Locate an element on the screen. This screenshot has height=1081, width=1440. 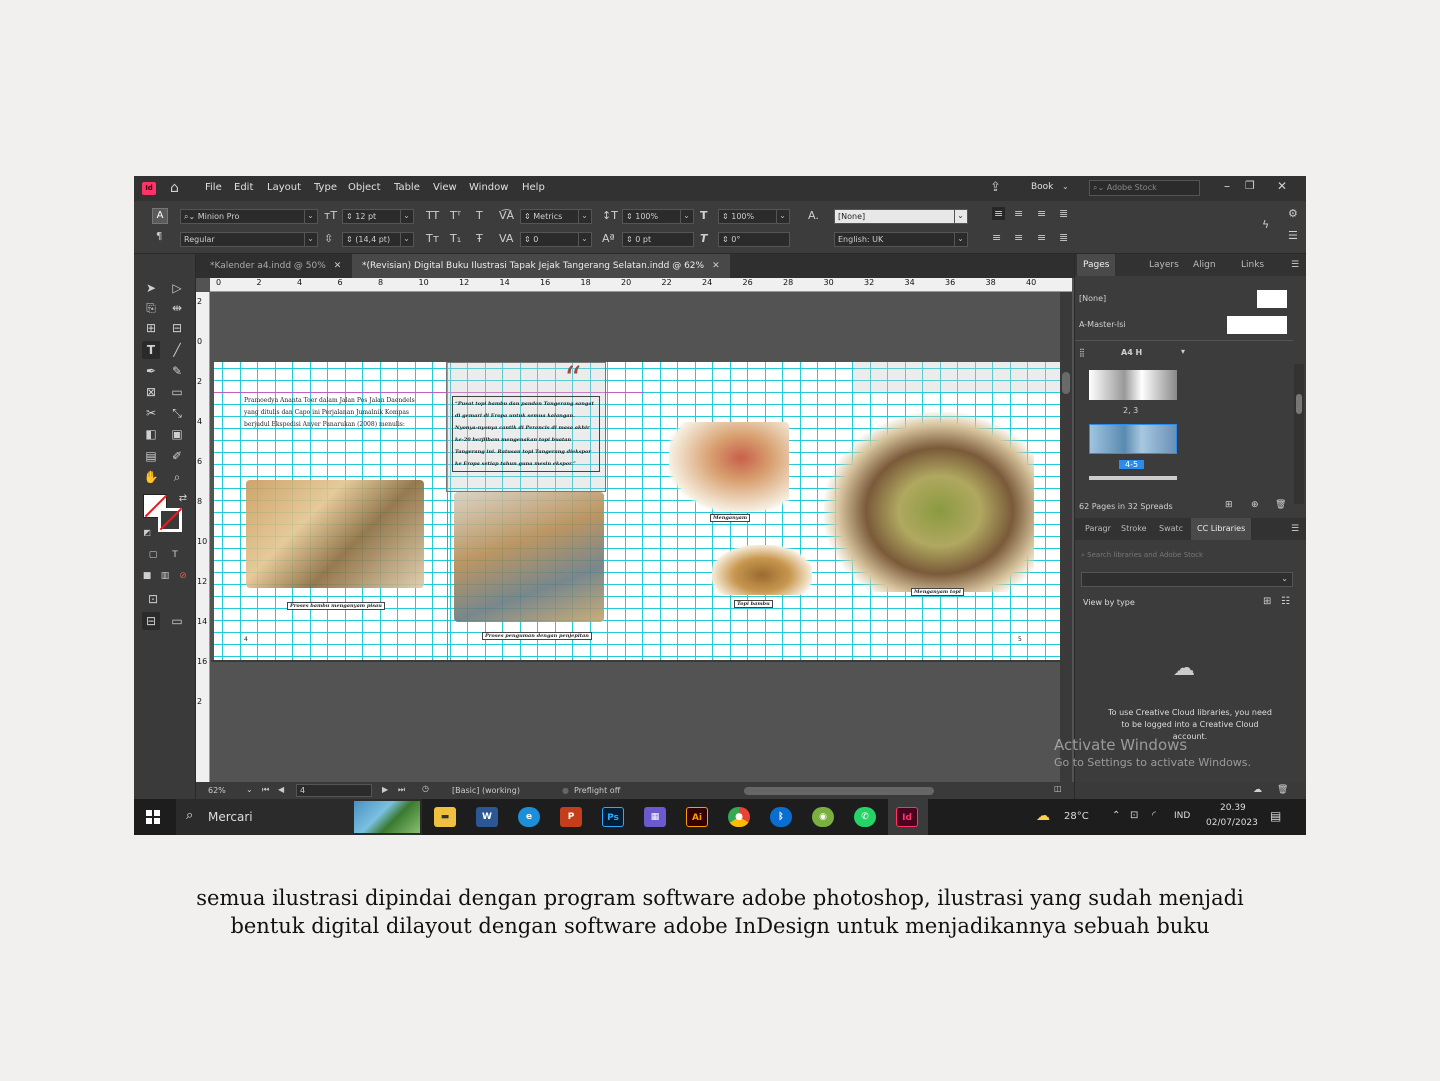
menu-window: Window is located at coordinates (488, 187).